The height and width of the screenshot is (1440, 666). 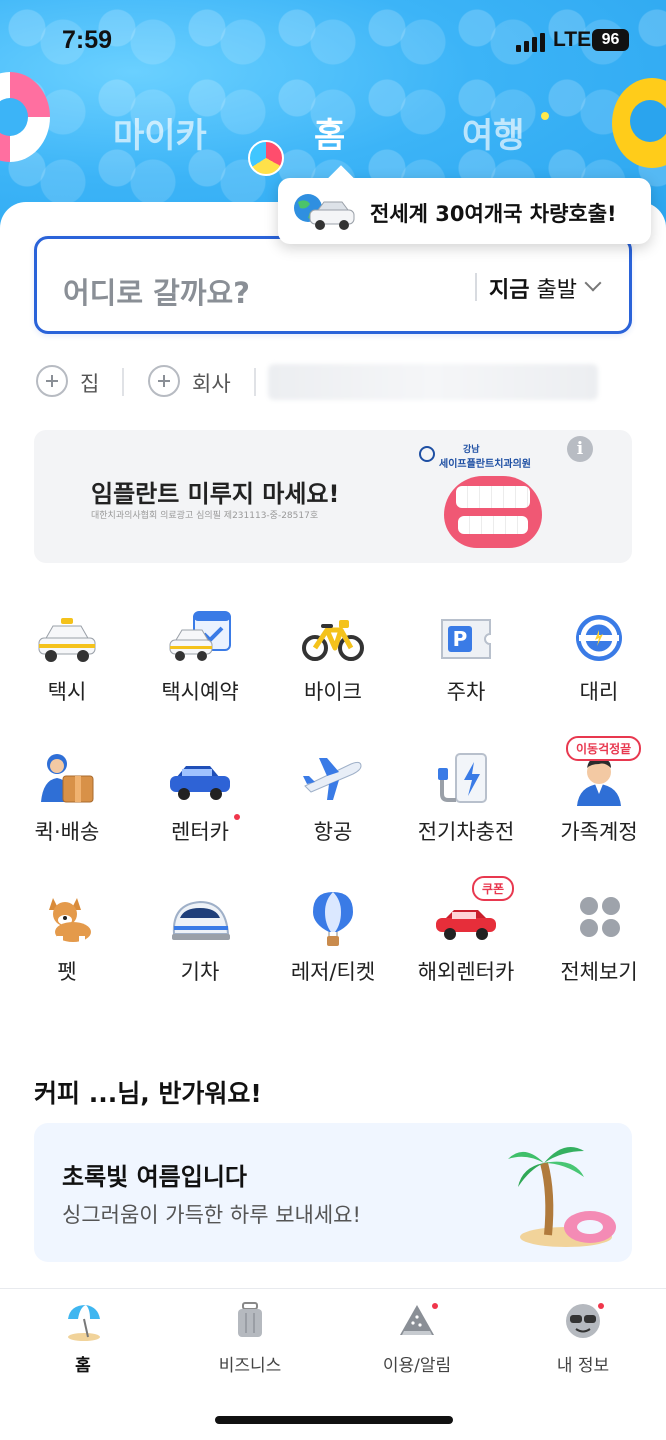 What do you see at coordinates (67, 832) in the screenshot?
I see `service-label: 퀵·배송` at bounding box center [67, 832].